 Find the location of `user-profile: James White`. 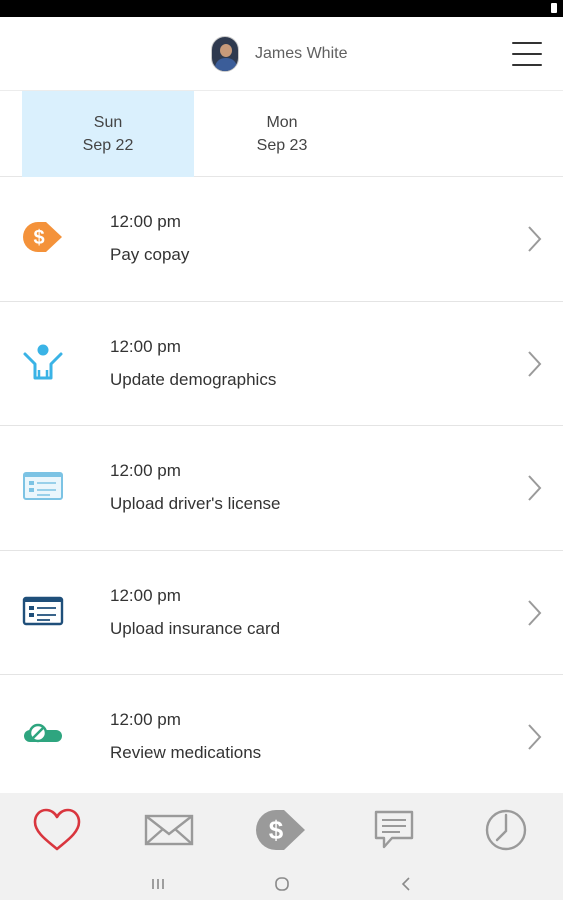

user-profile: James White is located at coordinates (279, 54).